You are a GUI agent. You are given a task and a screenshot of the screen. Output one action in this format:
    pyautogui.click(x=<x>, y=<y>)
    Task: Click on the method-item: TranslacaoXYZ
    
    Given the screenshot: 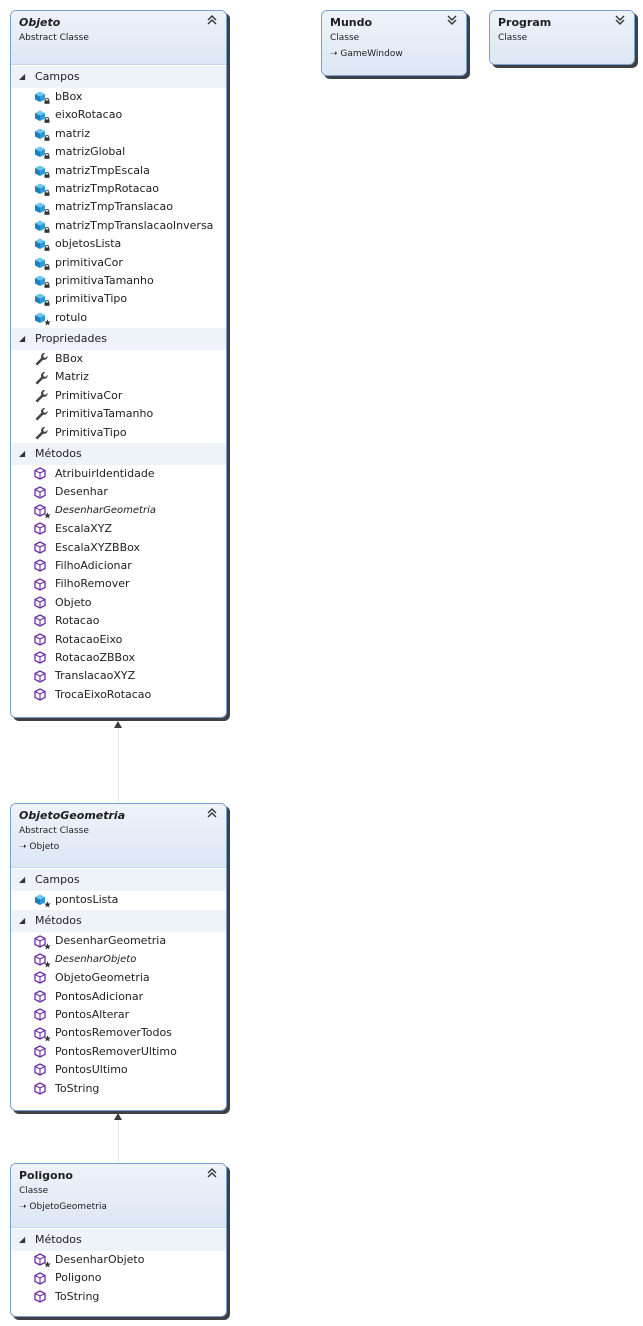 What is the action you would take?
    pyautogui.click(x=118, y=676)
    